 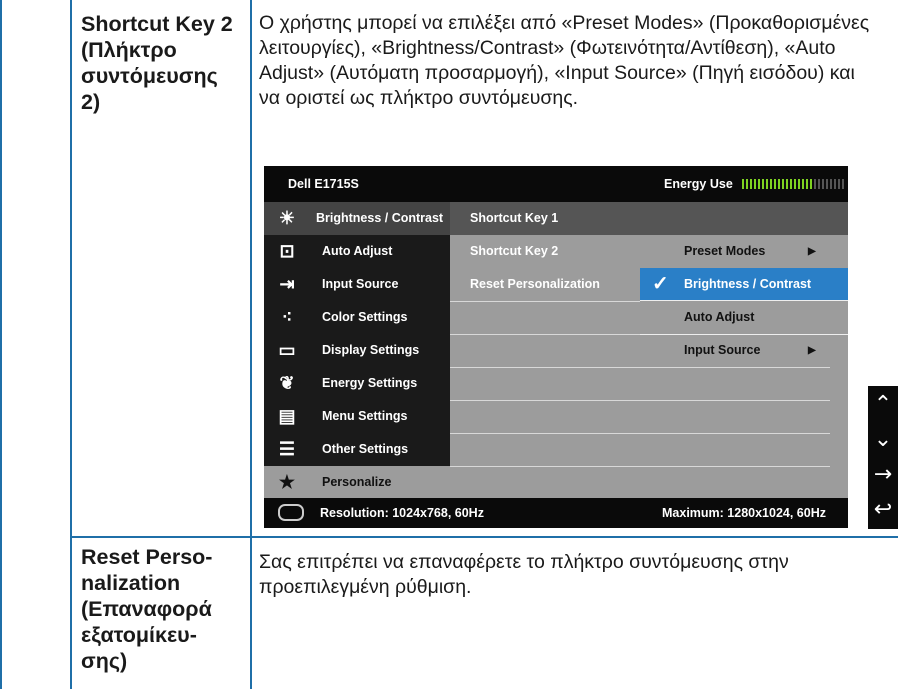 I want to click on display-settings-icon: ▭, so click(x=287, y=350).